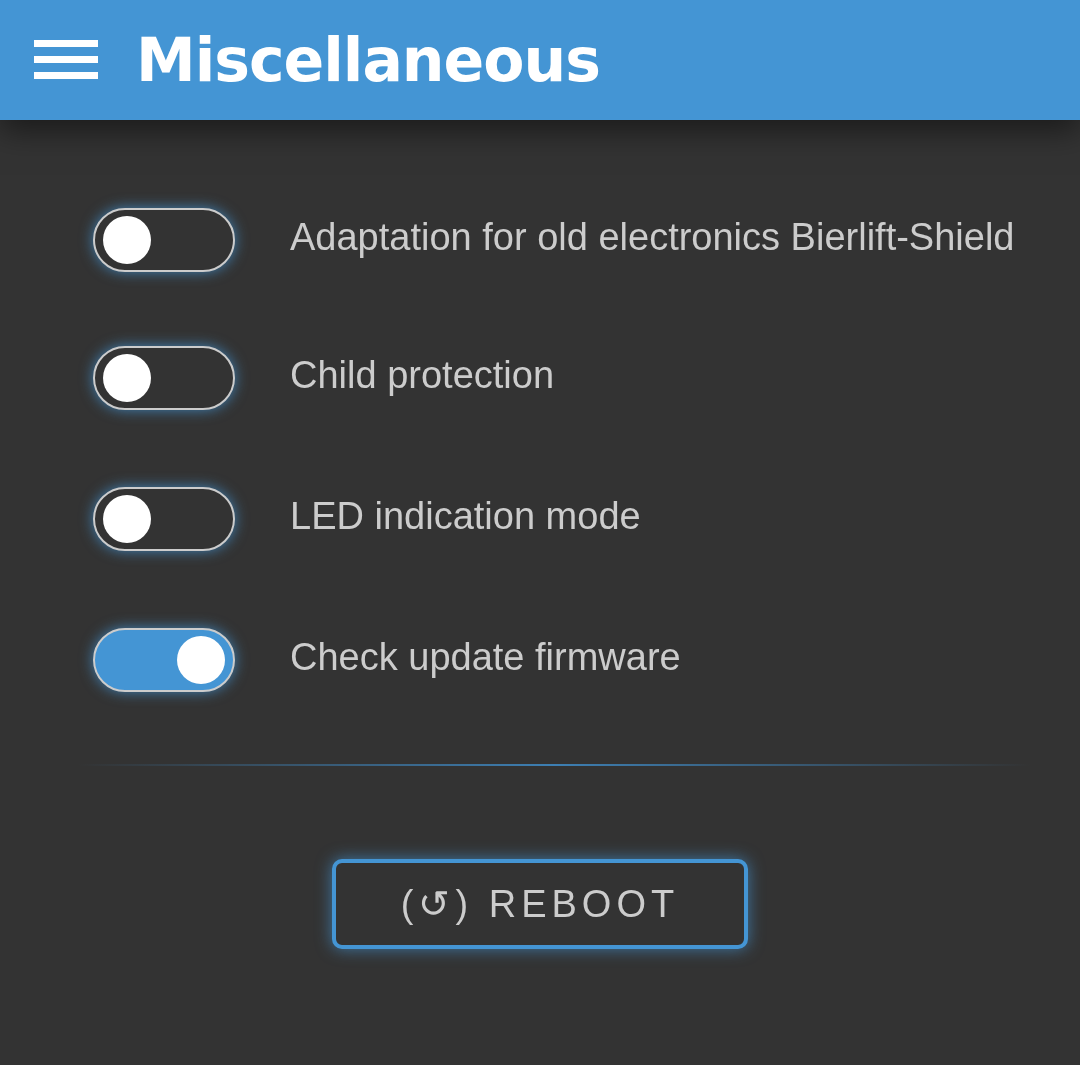  I want to click on menu-icon, so click(66, 60).